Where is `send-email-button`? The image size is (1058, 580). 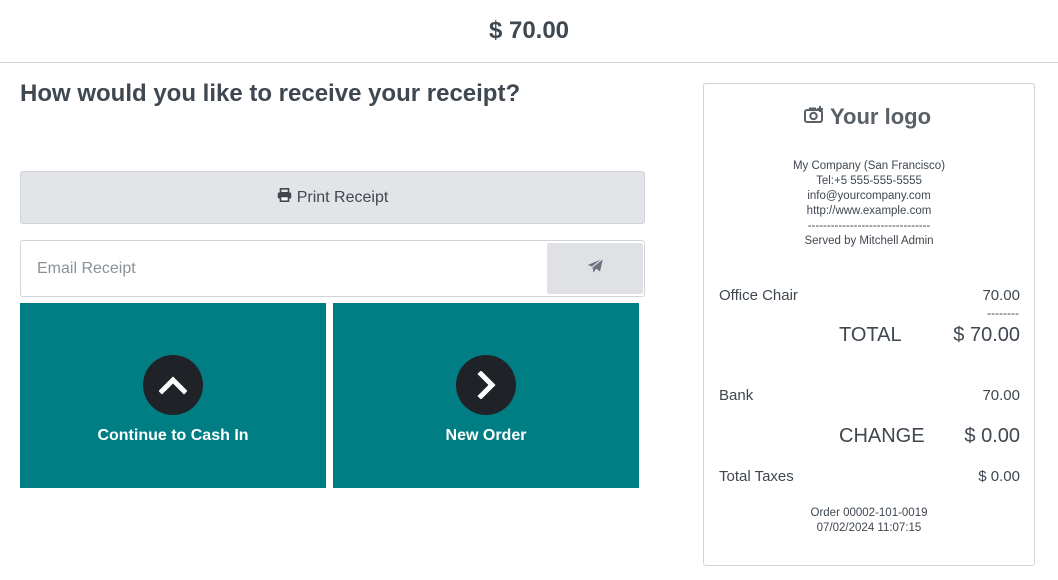
send-email-button is located at coordinates (595, 268).